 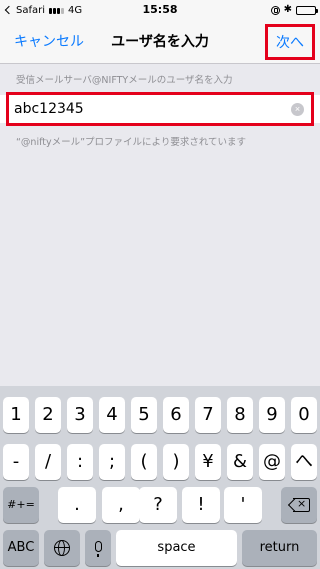 I want to click on microphone-icon, so click(x=98, y=548).